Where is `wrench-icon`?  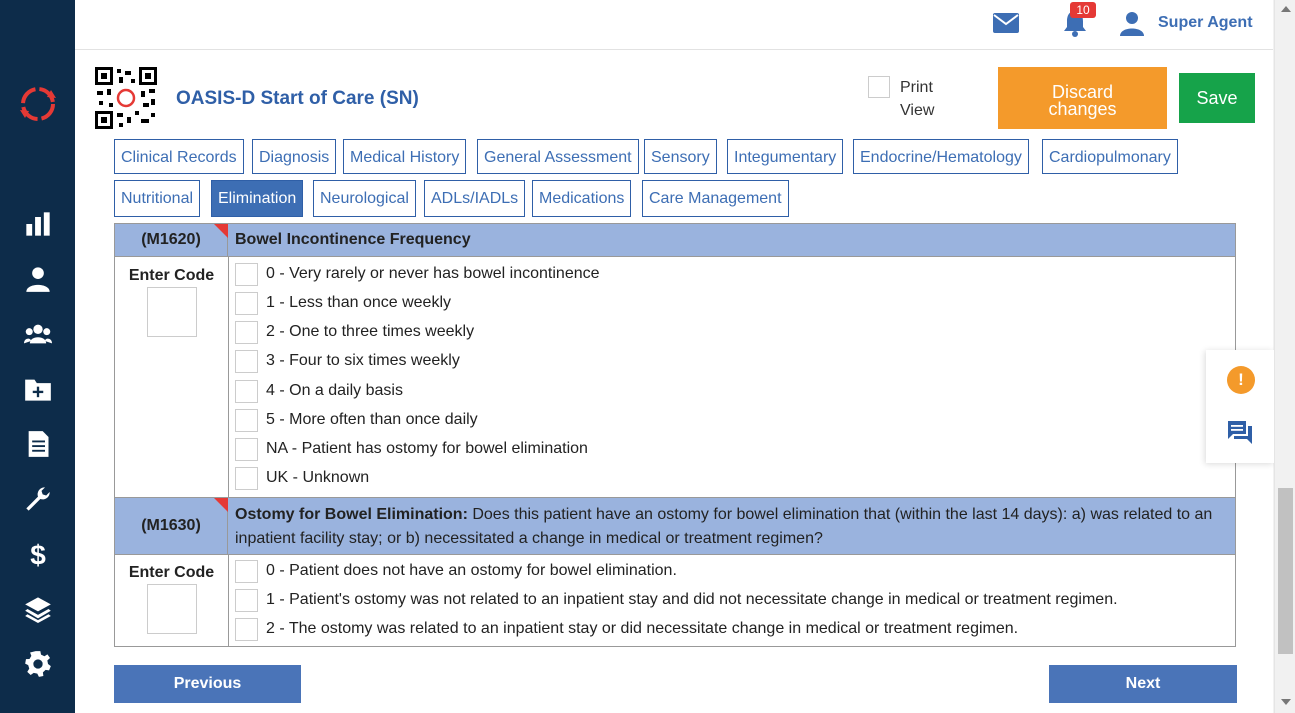
wrench-icon is located at coordinates (38, 499).